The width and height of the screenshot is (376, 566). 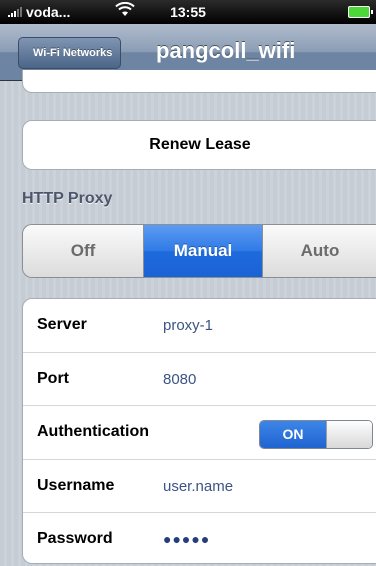 What do you see at coordinates (75, 539) in the screenshot?
I see `password-label: Password` at bounding box center [75, 539].